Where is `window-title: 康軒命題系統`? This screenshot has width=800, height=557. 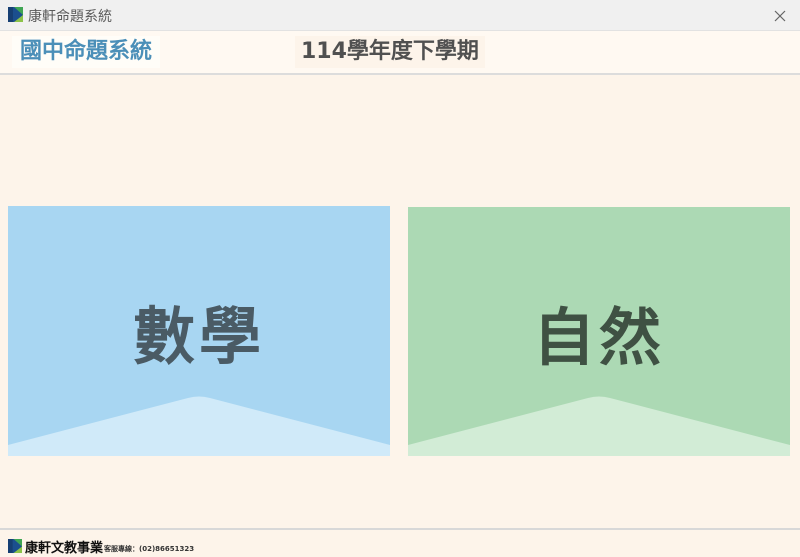
window-title: 康軒命題系統 is located at coordinates (70, 17).